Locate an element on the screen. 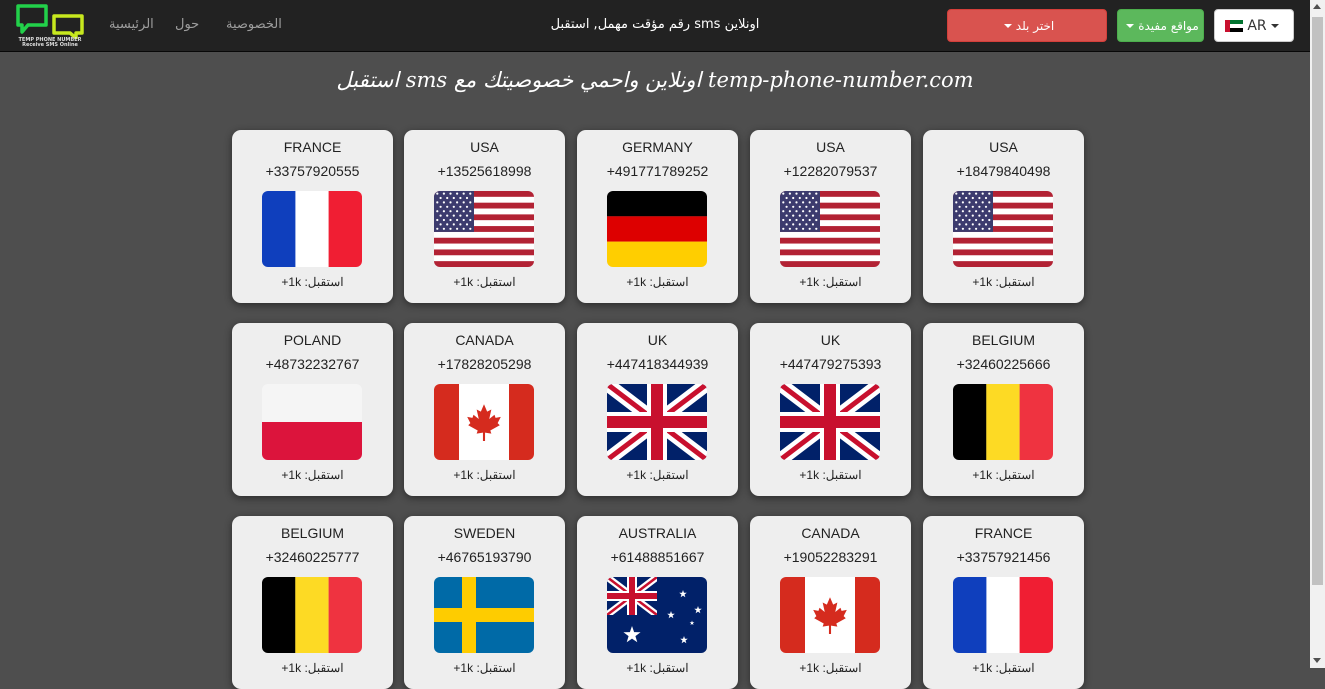 The image size is (1325, 689). card-country: BELGIUM is located at coordinates (312, 533).